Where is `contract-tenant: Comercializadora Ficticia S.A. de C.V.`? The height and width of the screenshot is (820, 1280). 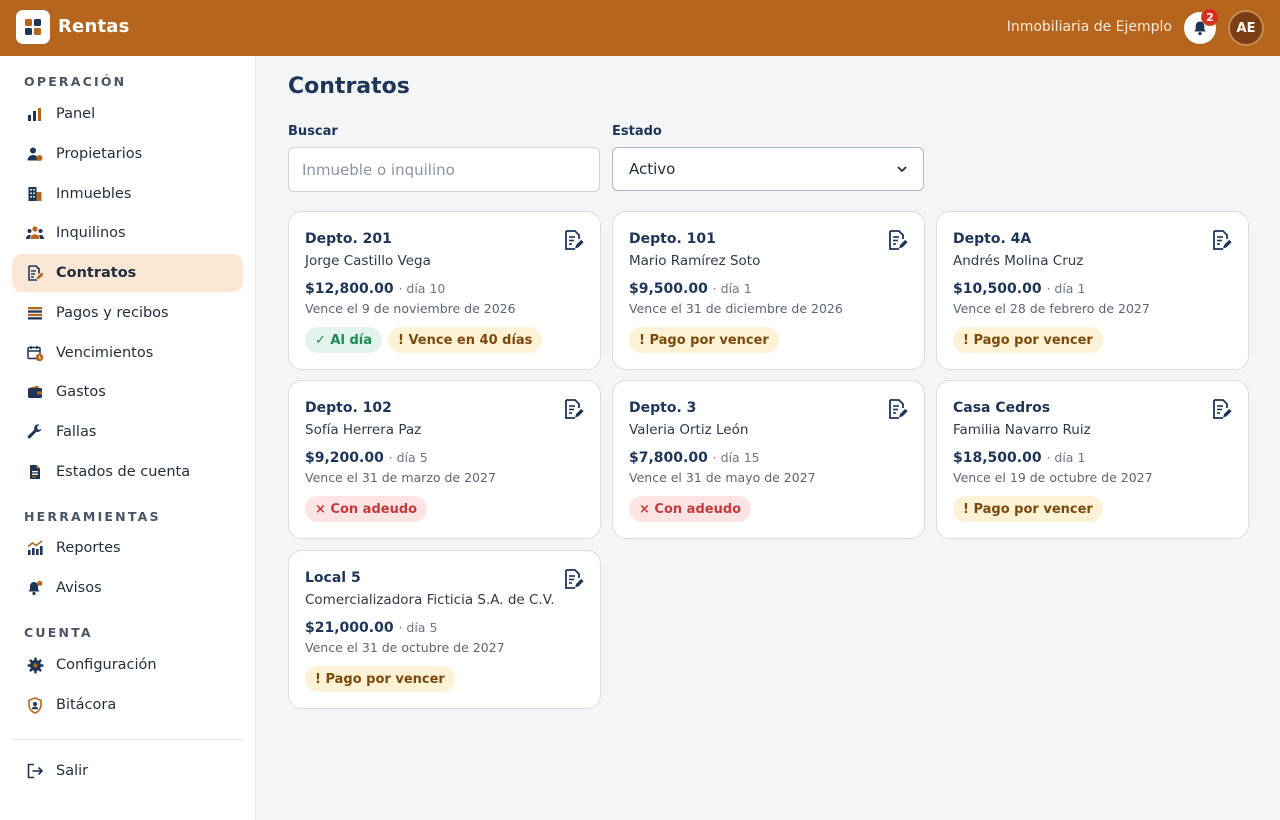 contract-tenant: Comercializadora Ficticia S.A. de C.V. is located at coordinates (430, 600).